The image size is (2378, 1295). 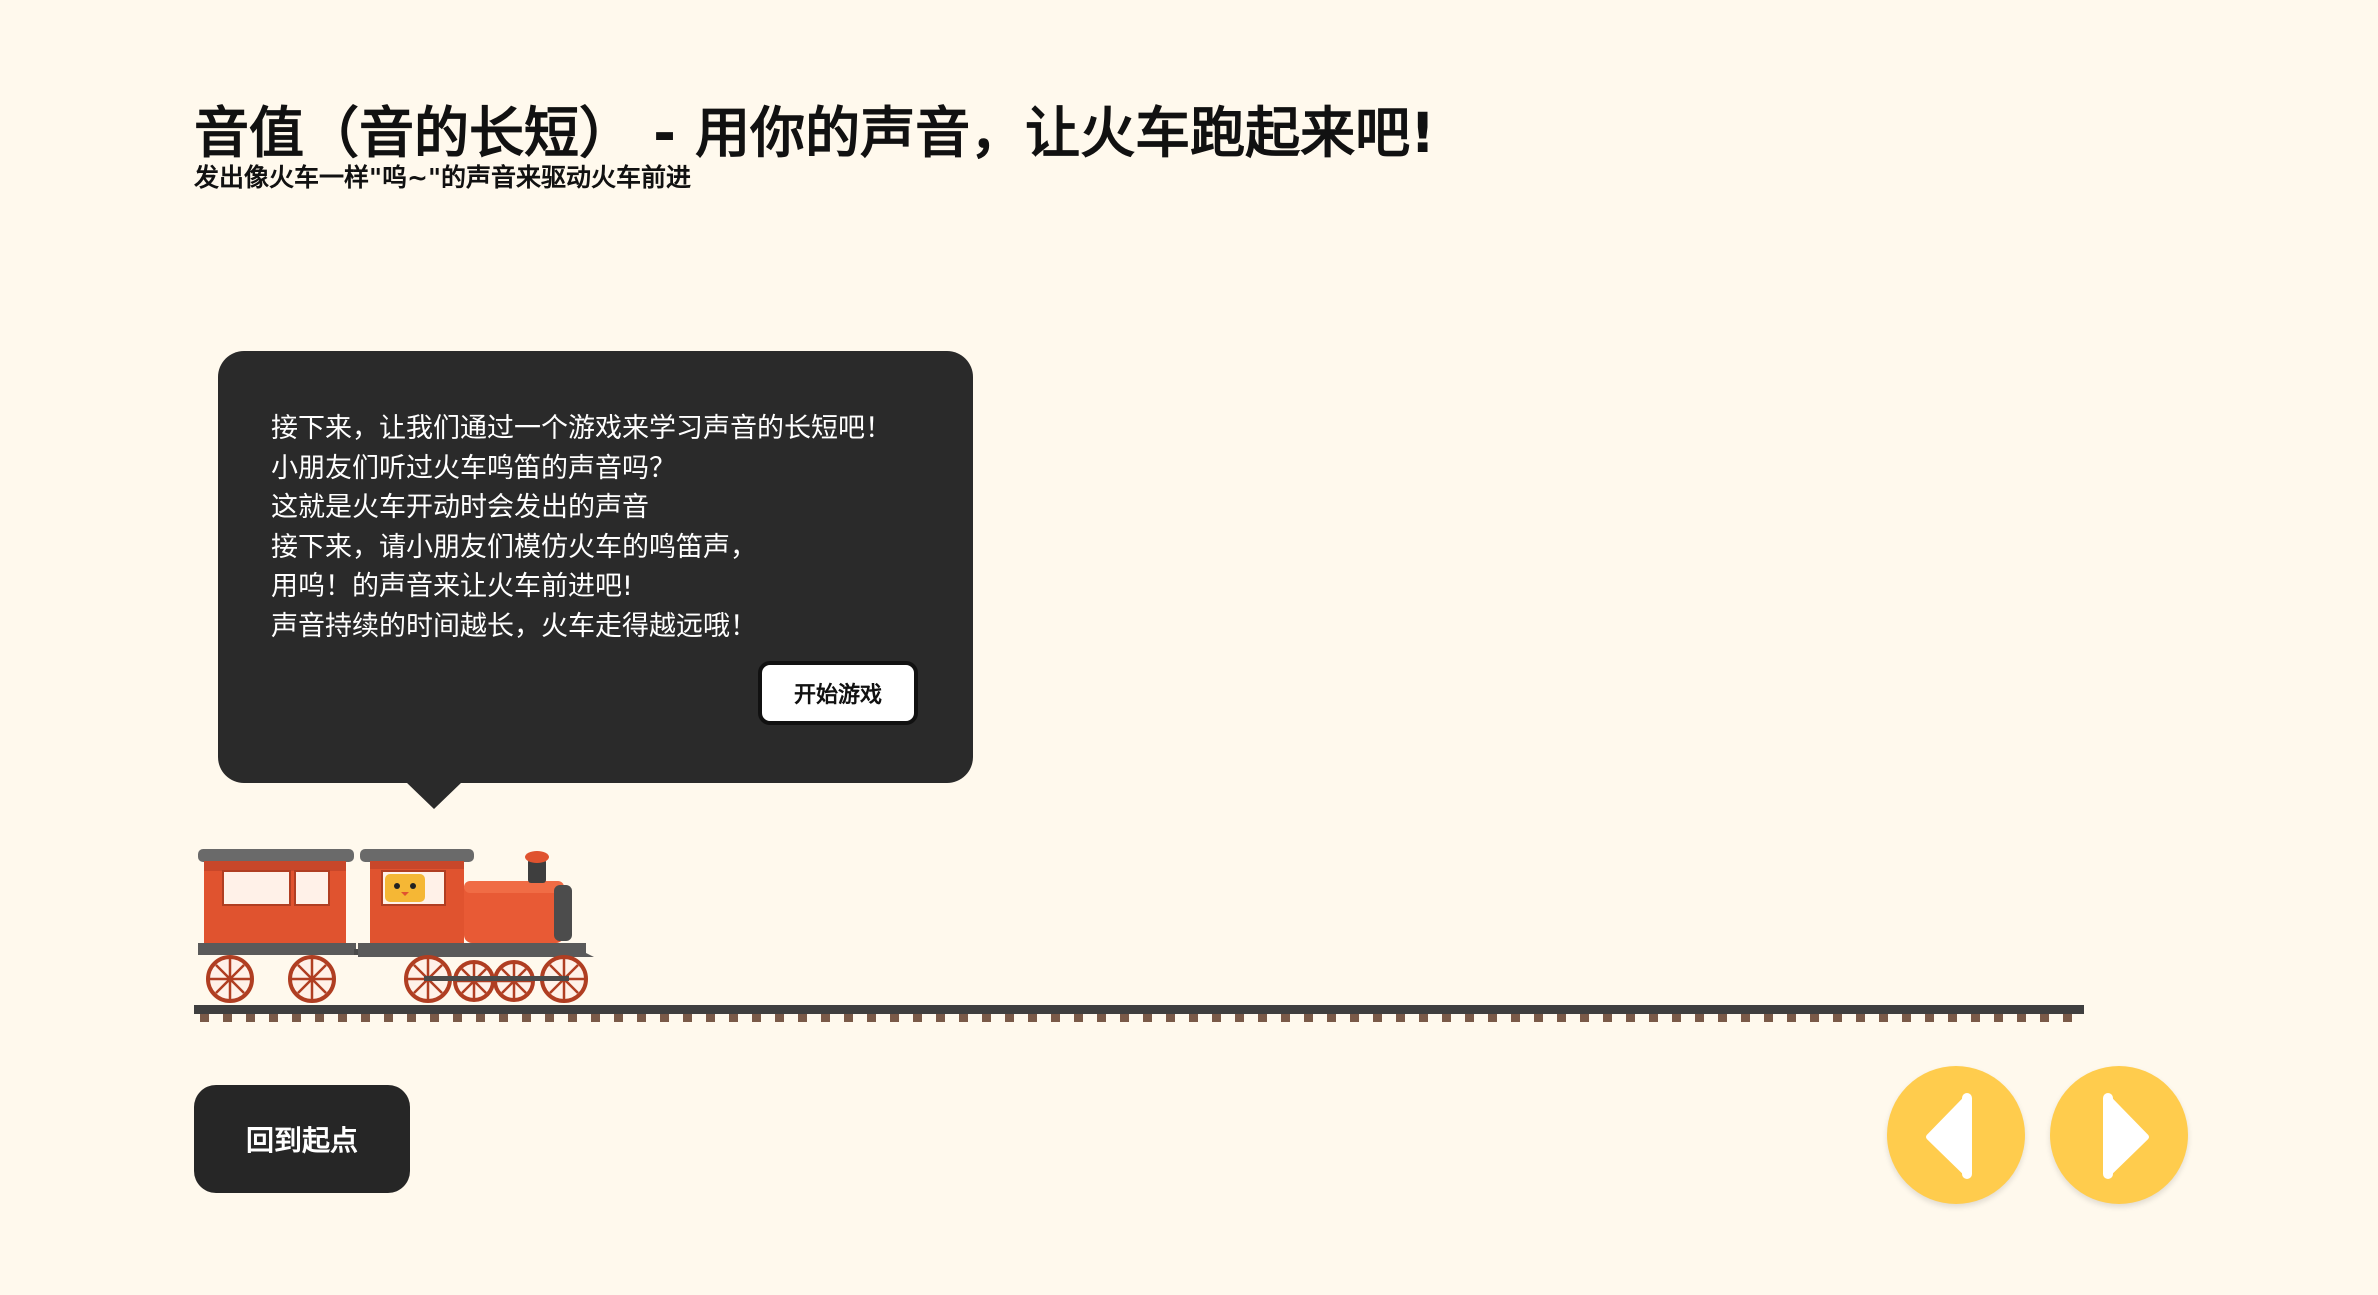 What do you see at coordinates (581, 428) in the screenshot?
I see `instruction-line-1: 接下来，让我们通过一个游戏来学习声音的长短吧！` at bounding box center [581, 428].